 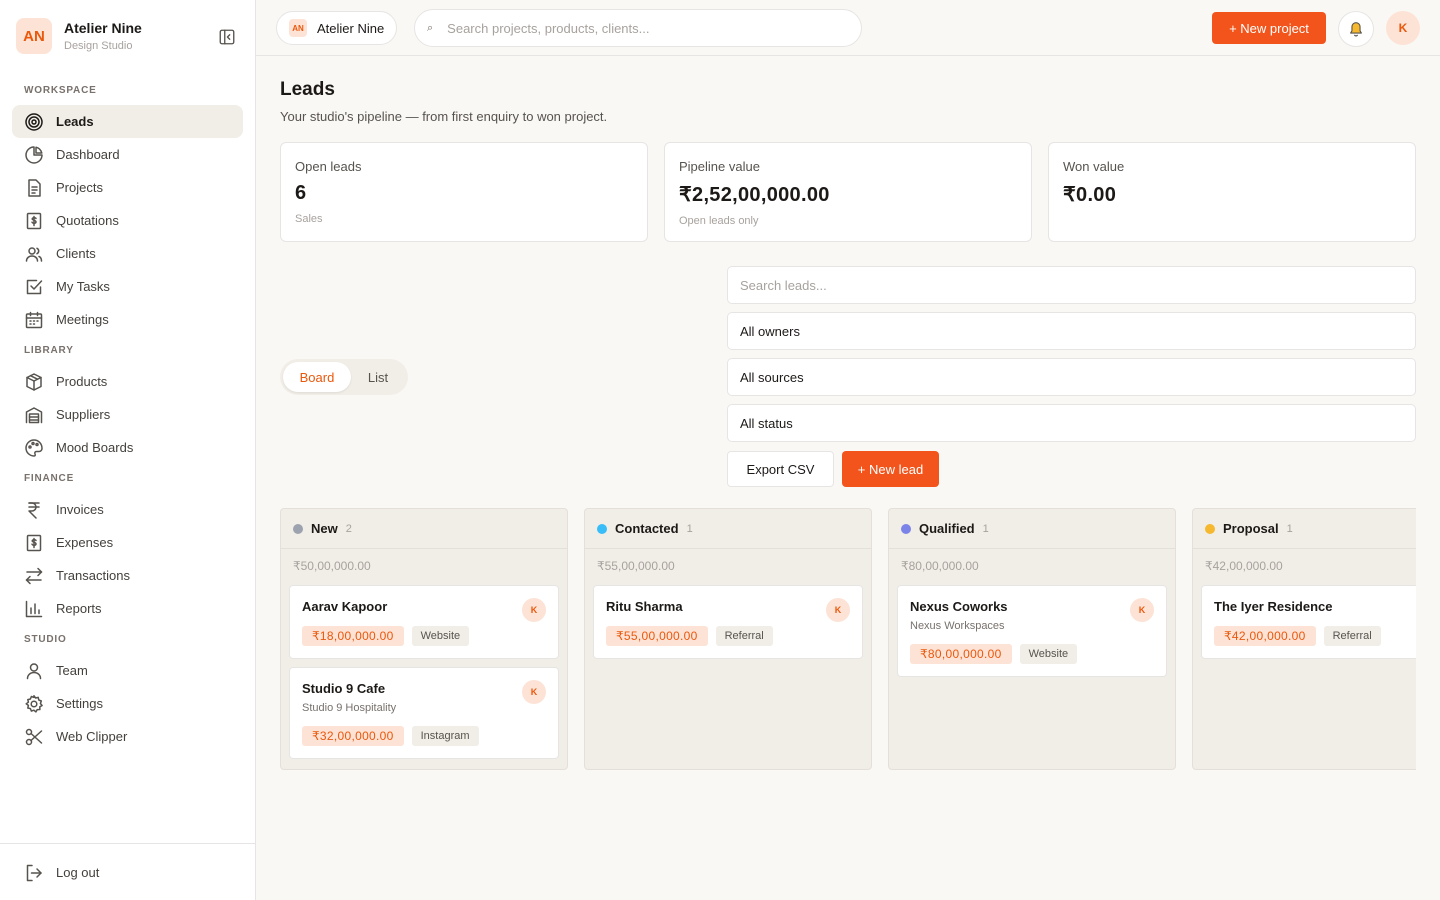 What do you see at coordinates (93, 575) in the screenshot?
I see `sidebar-item-label: Transactions` at bounding box center [93, 575].